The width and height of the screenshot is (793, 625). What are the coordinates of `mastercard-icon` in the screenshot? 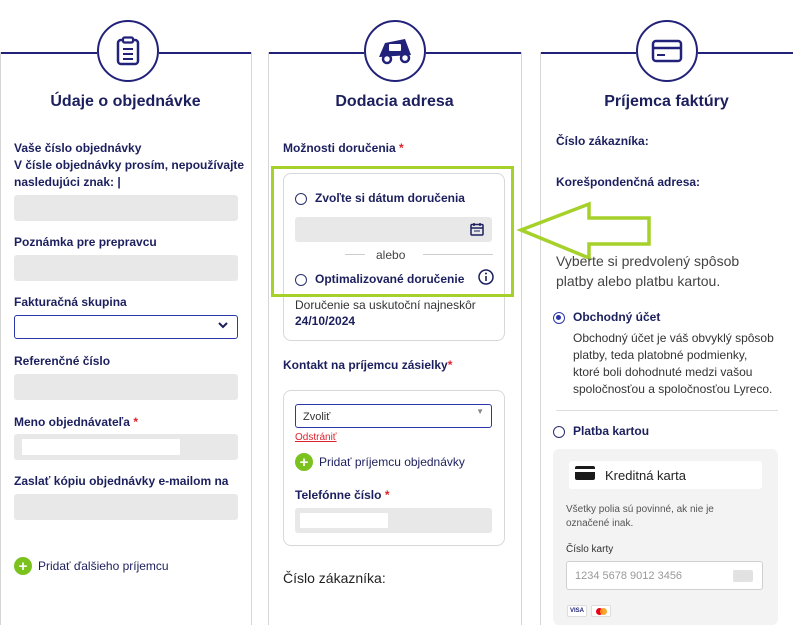 It's located at (601, 611).